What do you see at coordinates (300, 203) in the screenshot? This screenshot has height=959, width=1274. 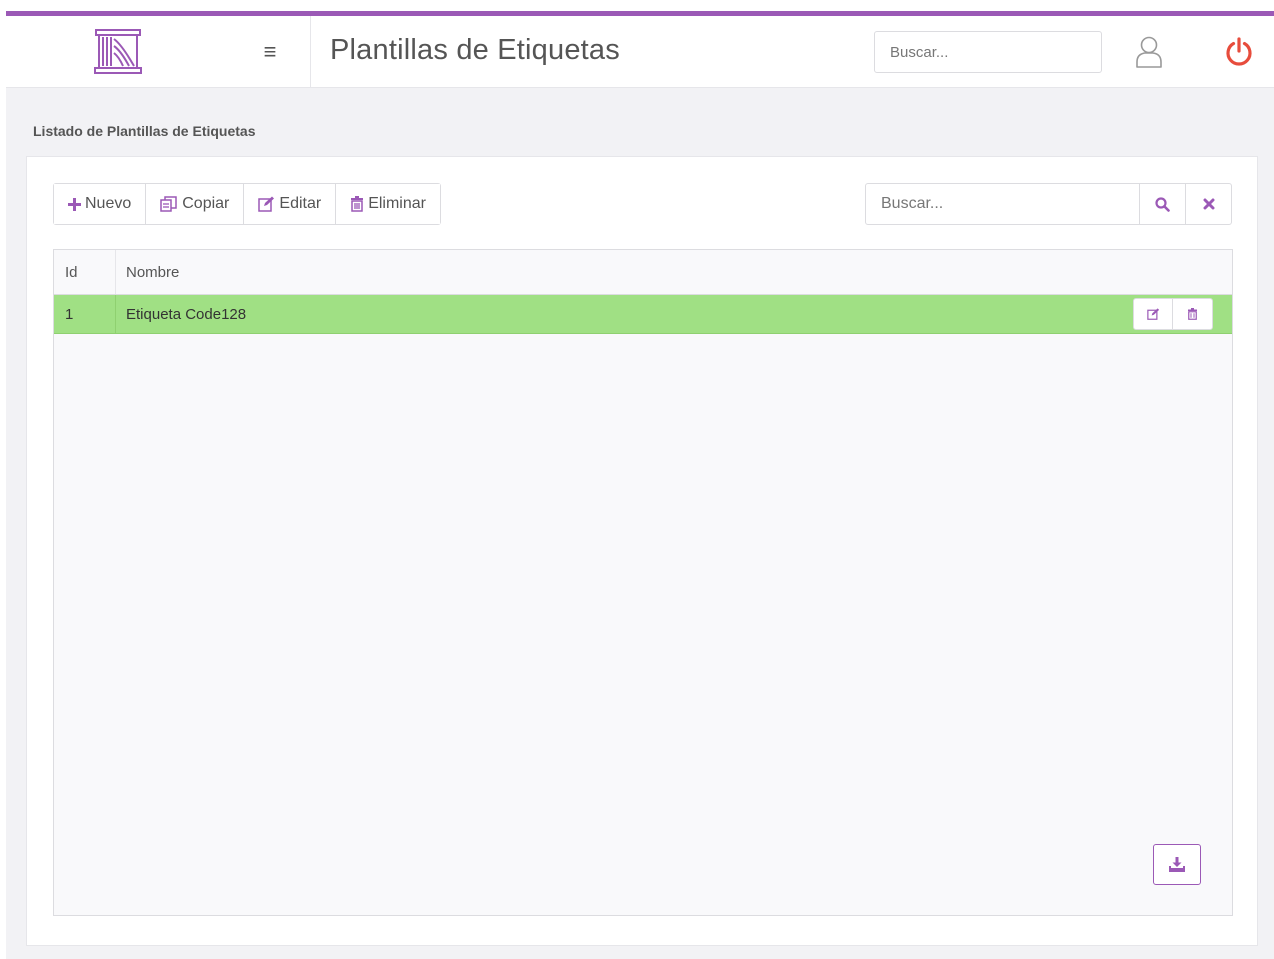 I see `edit-button-label: Editar` at bounding box center [300, 203].